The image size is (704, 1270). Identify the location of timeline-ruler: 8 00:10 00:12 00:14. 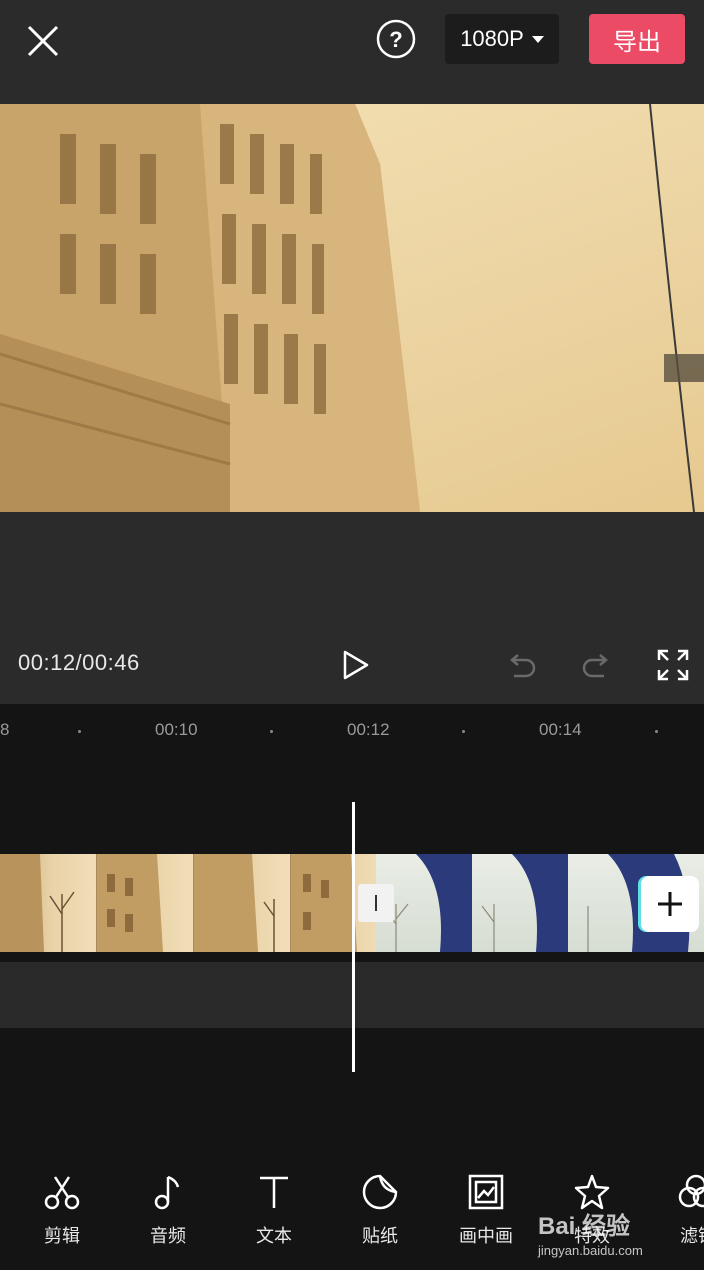
(352, 729).